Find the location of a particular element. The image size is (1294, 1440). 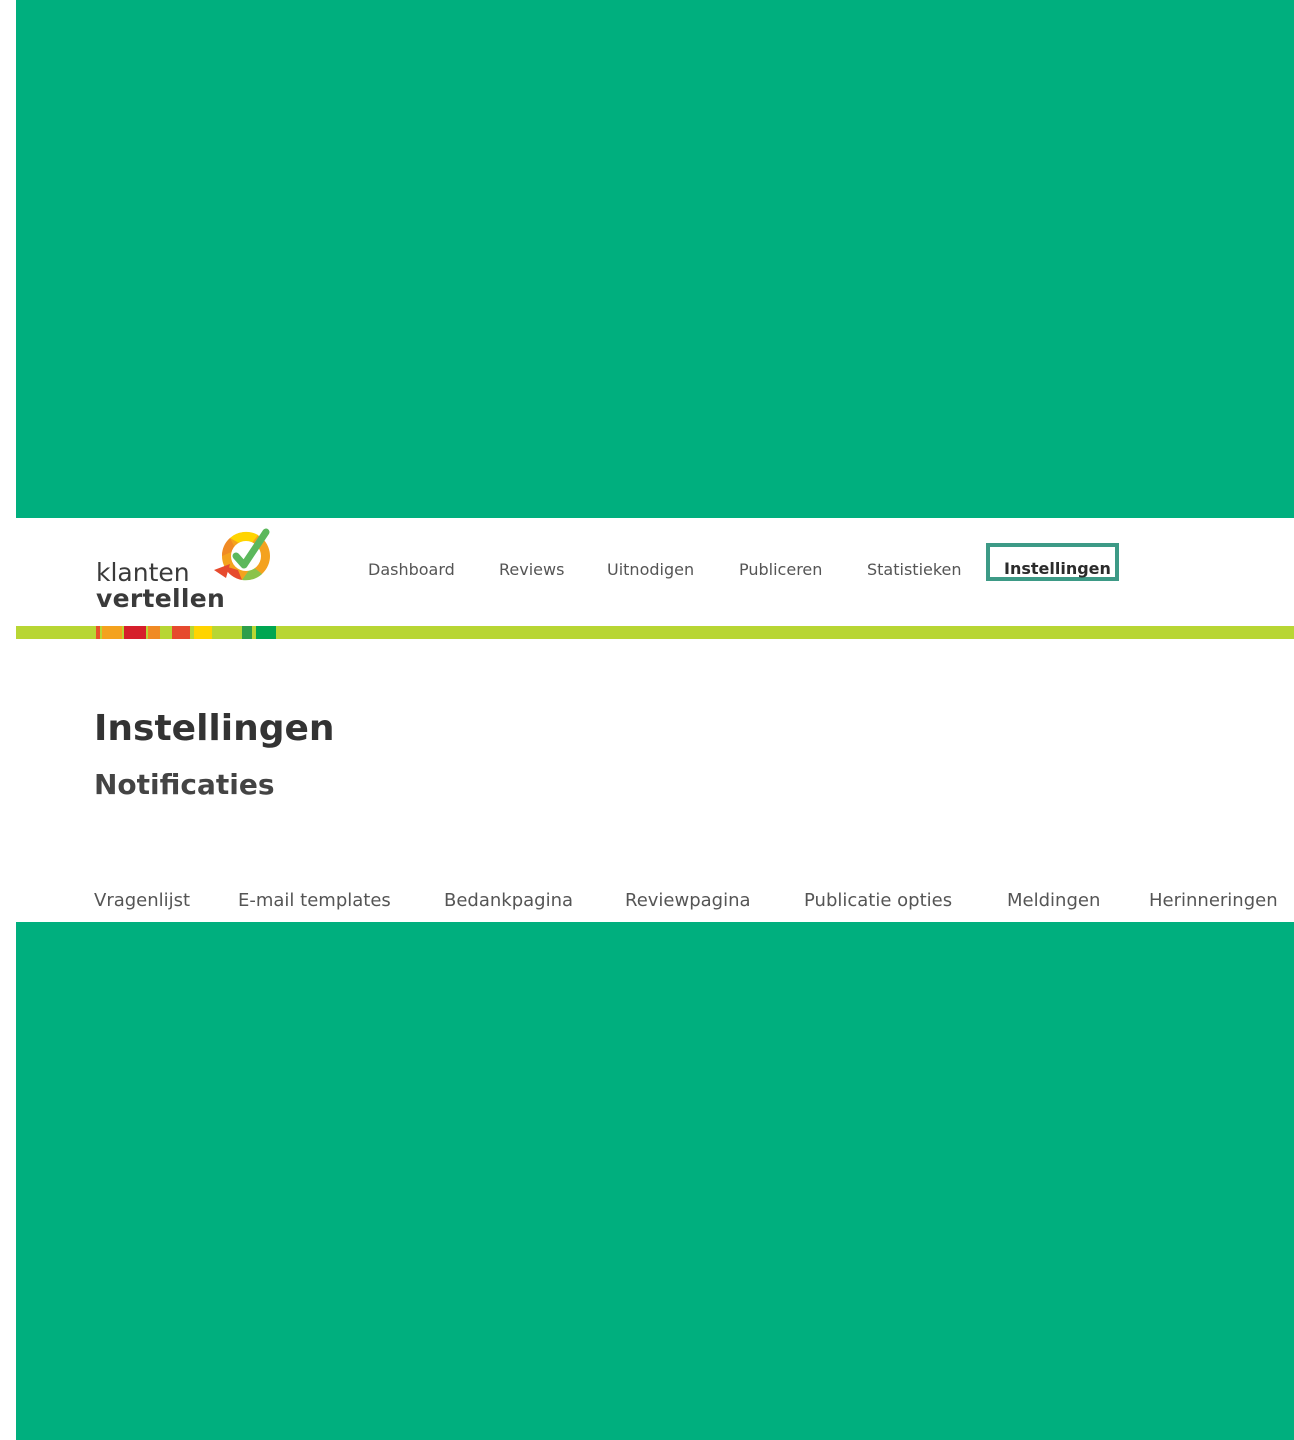

nav-statistieken: Statistieken is located at coordinates (914, 569).